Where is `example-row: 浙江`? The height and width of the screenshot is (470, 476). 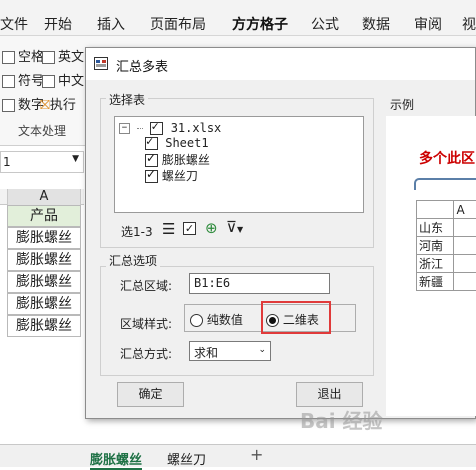 example-row: 浙江 is located at coordinates (435, 263).